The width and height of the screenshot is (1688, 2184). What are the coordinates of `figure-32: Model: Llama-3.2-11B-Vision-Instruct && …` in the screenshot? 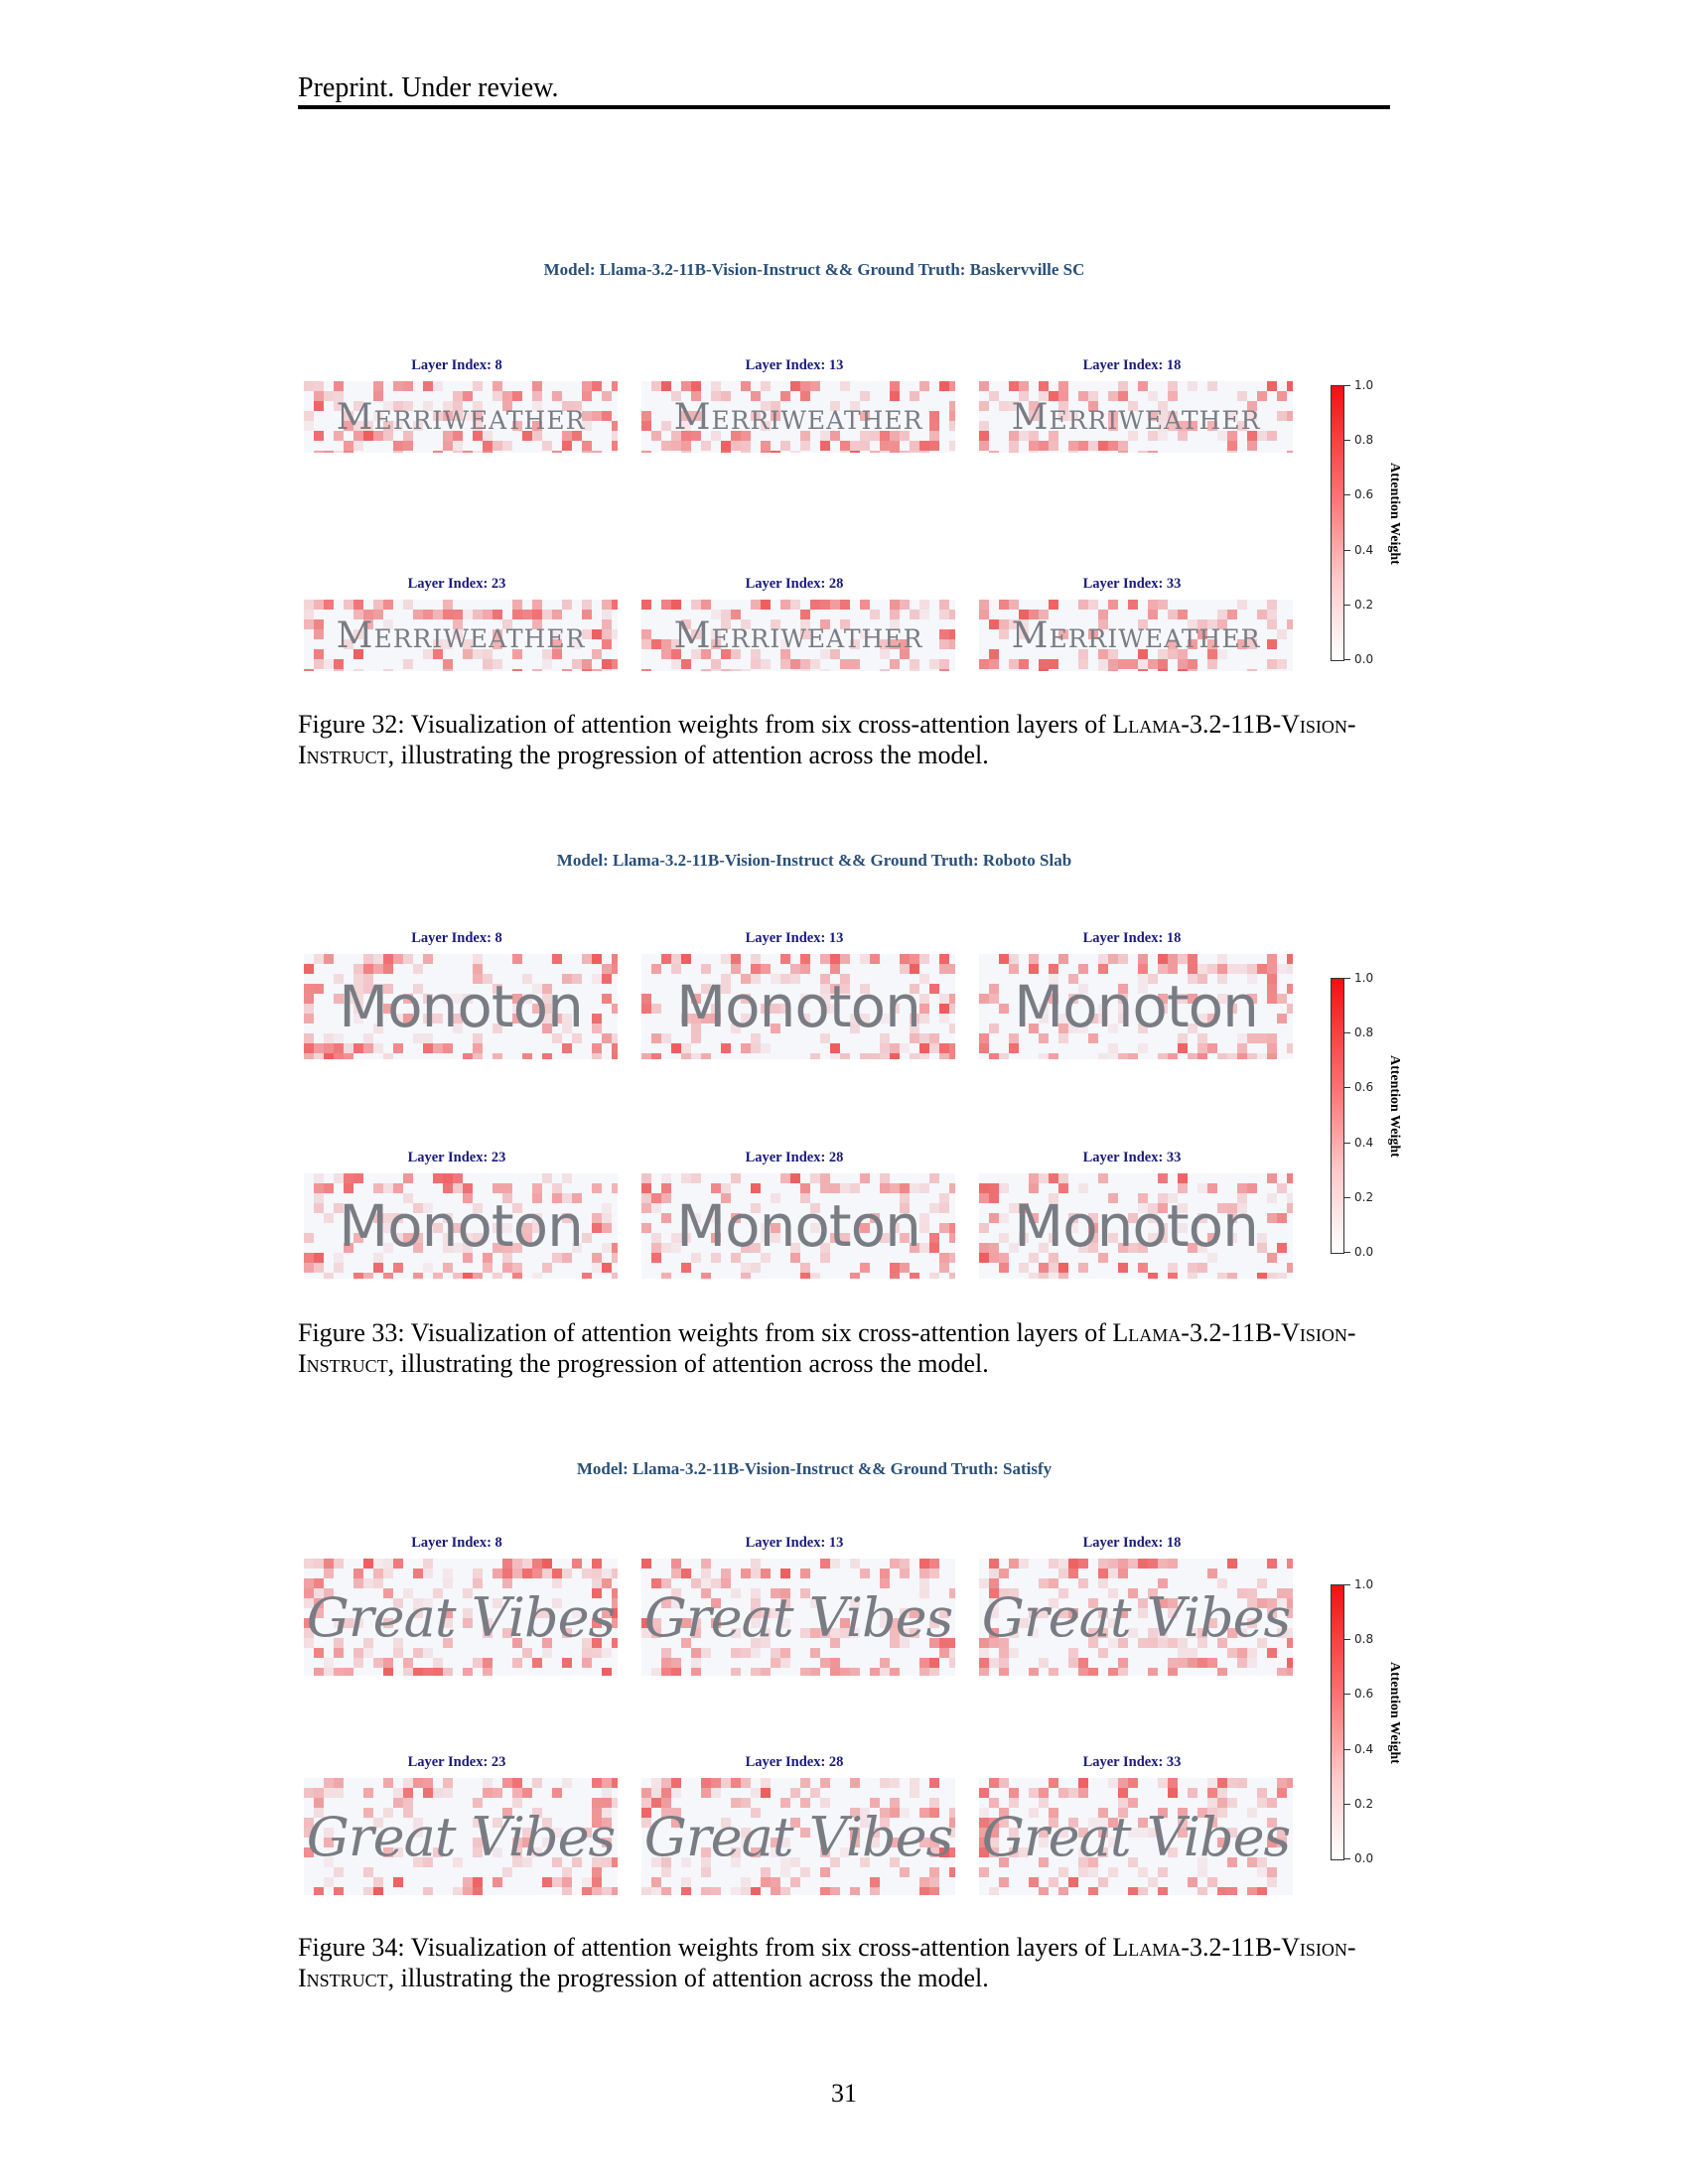 It's located at (850, 466).